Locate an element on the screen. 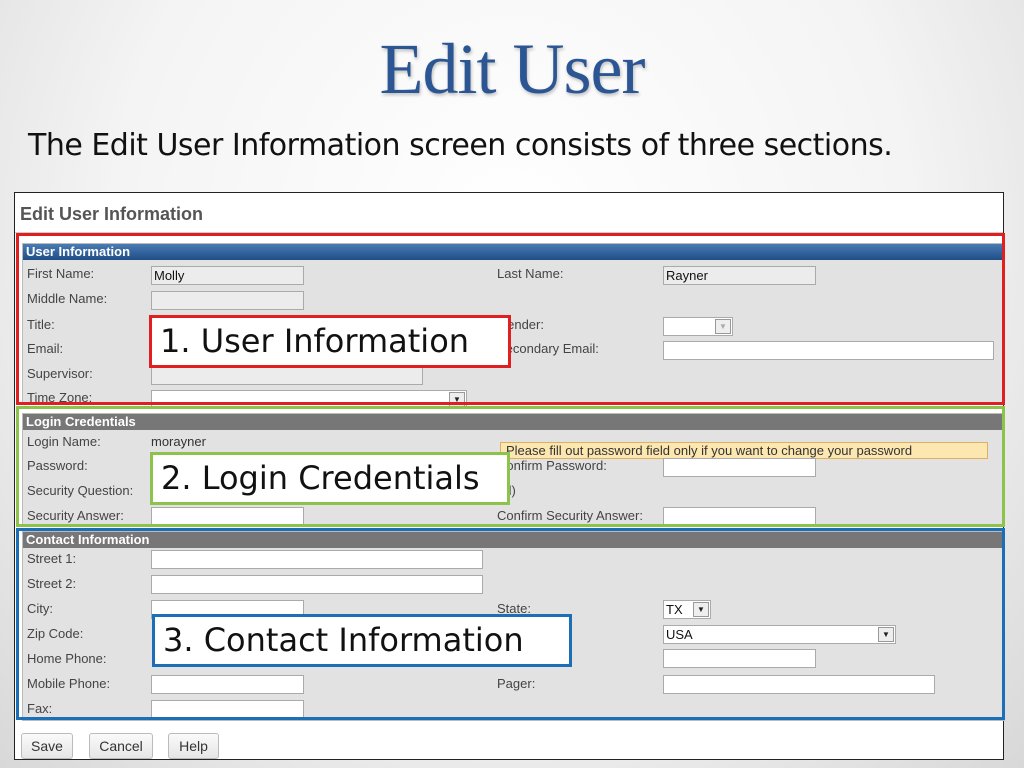 The width and height of the screenshot is (1024, 768). state-select: TX ▼ is located at coordinates (687, 609).